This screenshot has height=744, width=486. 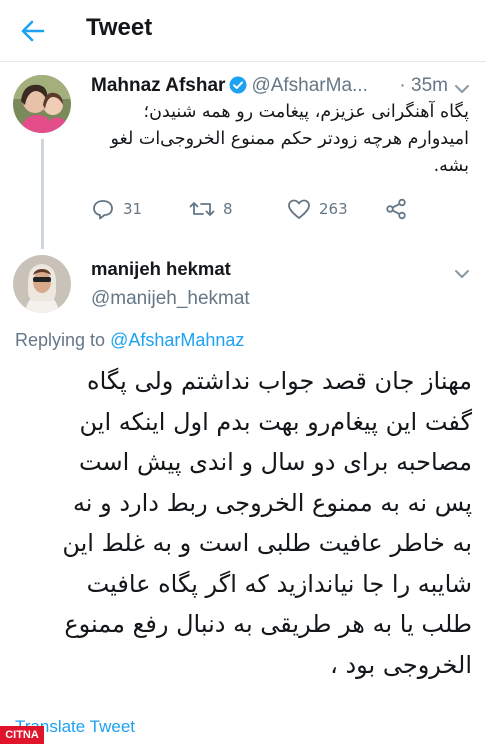 I want to click on reply-count: 31, so click(x=133, y=209).